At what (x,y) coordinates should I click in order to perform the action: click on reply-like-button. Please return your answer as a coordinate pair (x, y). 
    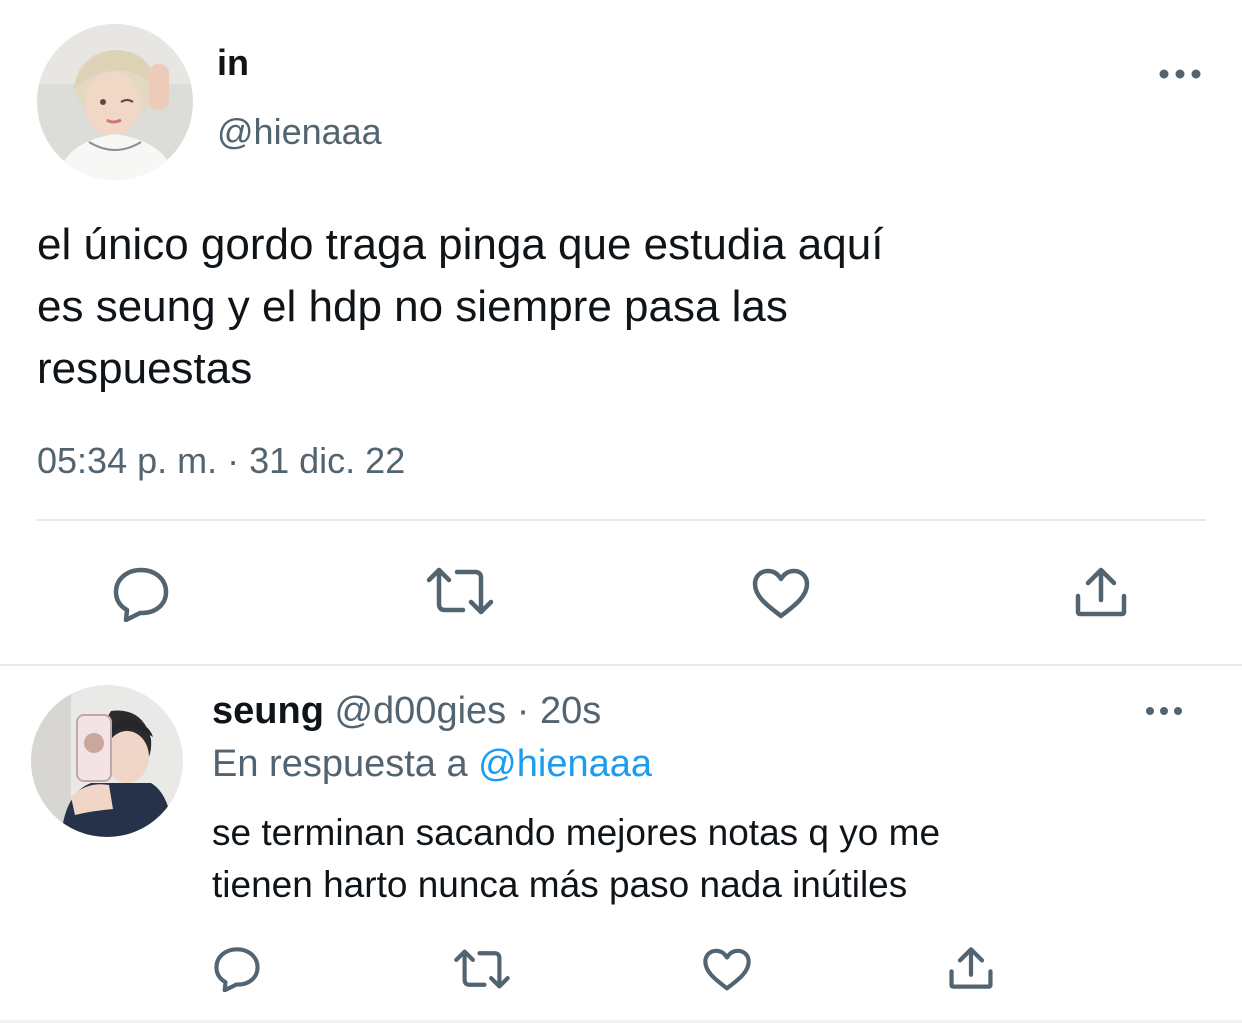
    Looking at the image, I should click on (727, 970).